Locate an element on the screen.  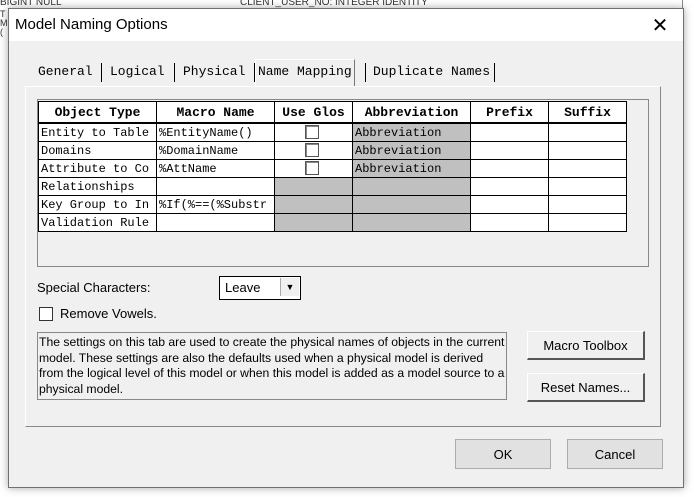
cell-object-type: Validation Rule is located at coordinates (97, 222).